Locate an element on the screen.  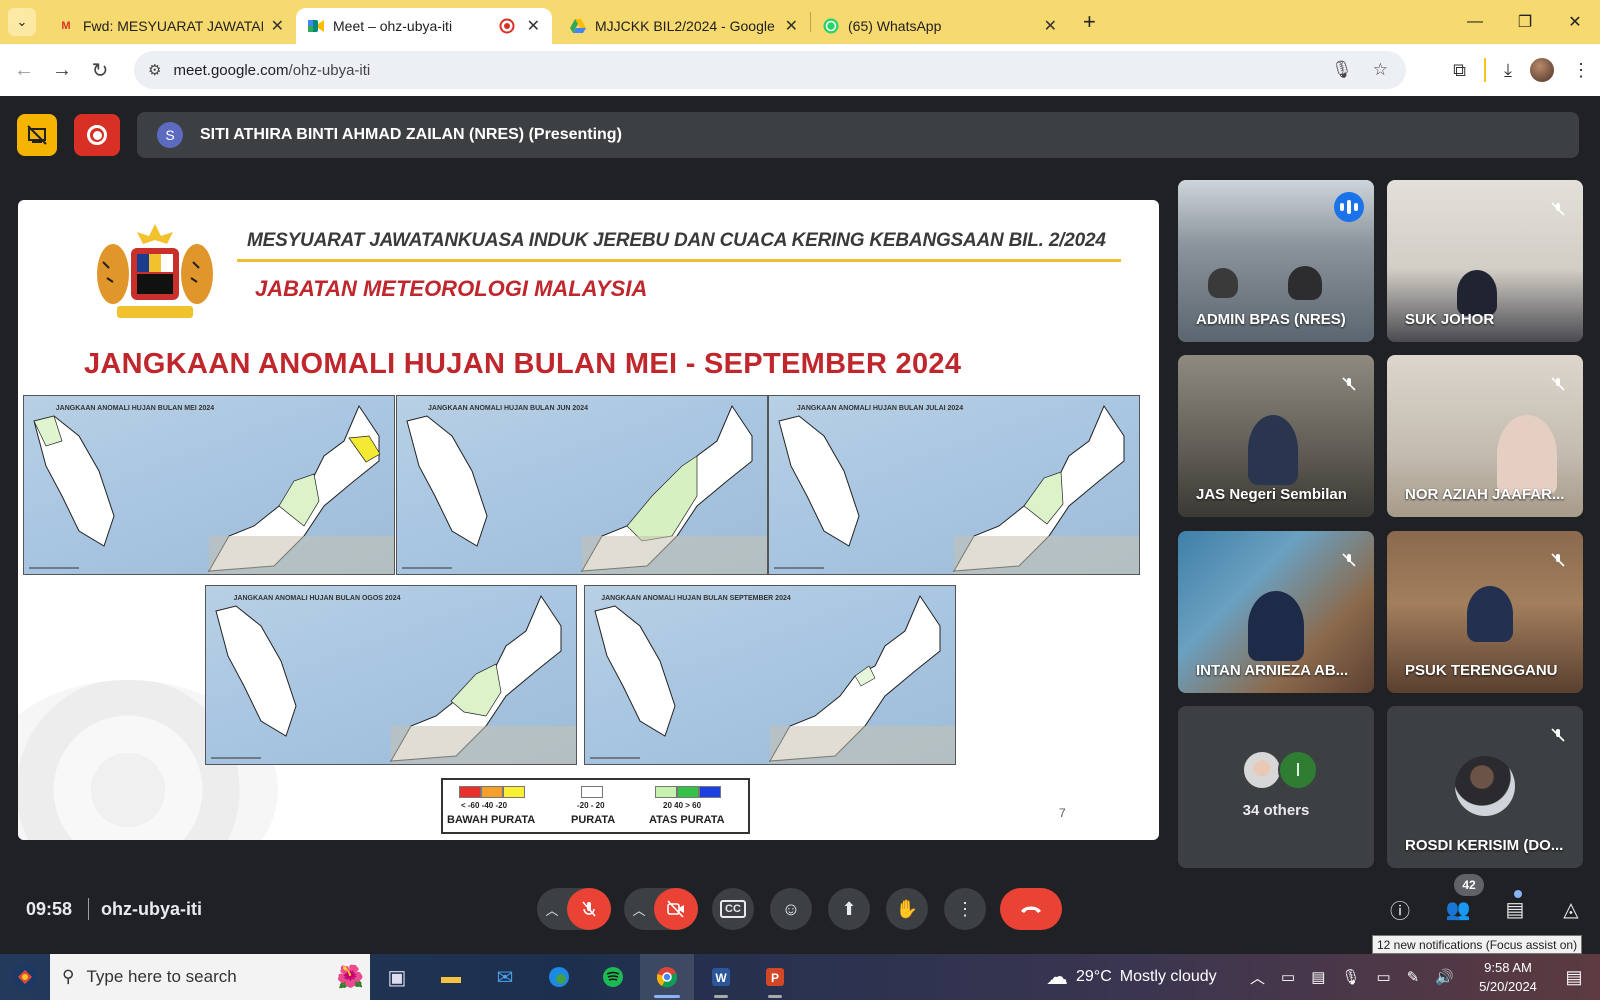
pen-icon: ✎ is located at coordinates (1413, 977).